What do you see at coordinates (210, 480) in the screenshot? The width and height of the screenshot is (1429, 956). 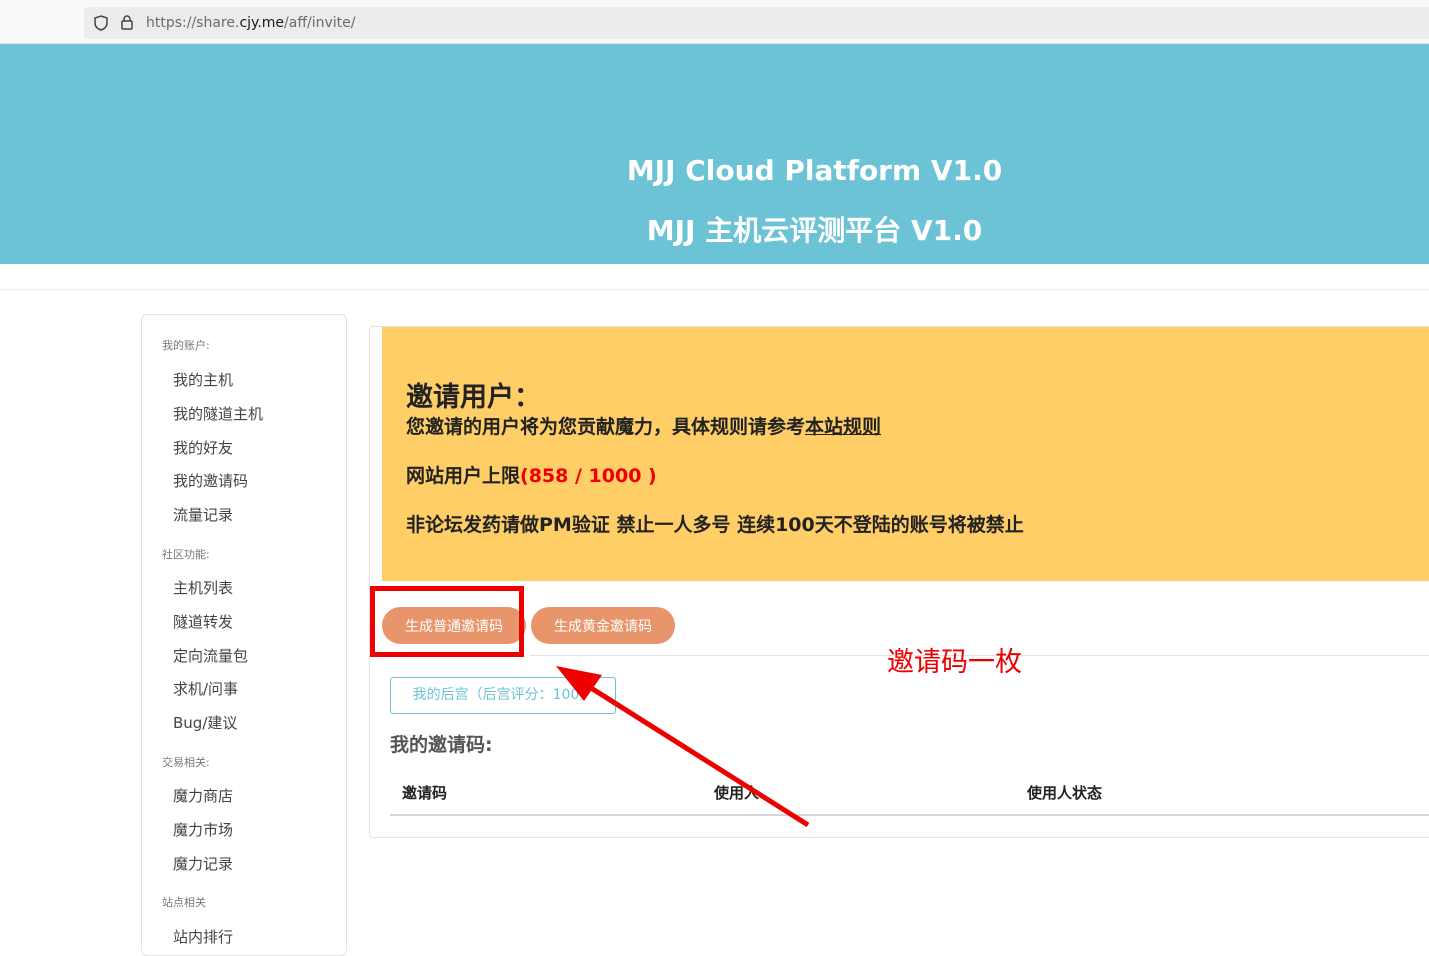 I see `sidebar-item-my-invite-codes: 我的邀请码` at bounding box center [210, 480].